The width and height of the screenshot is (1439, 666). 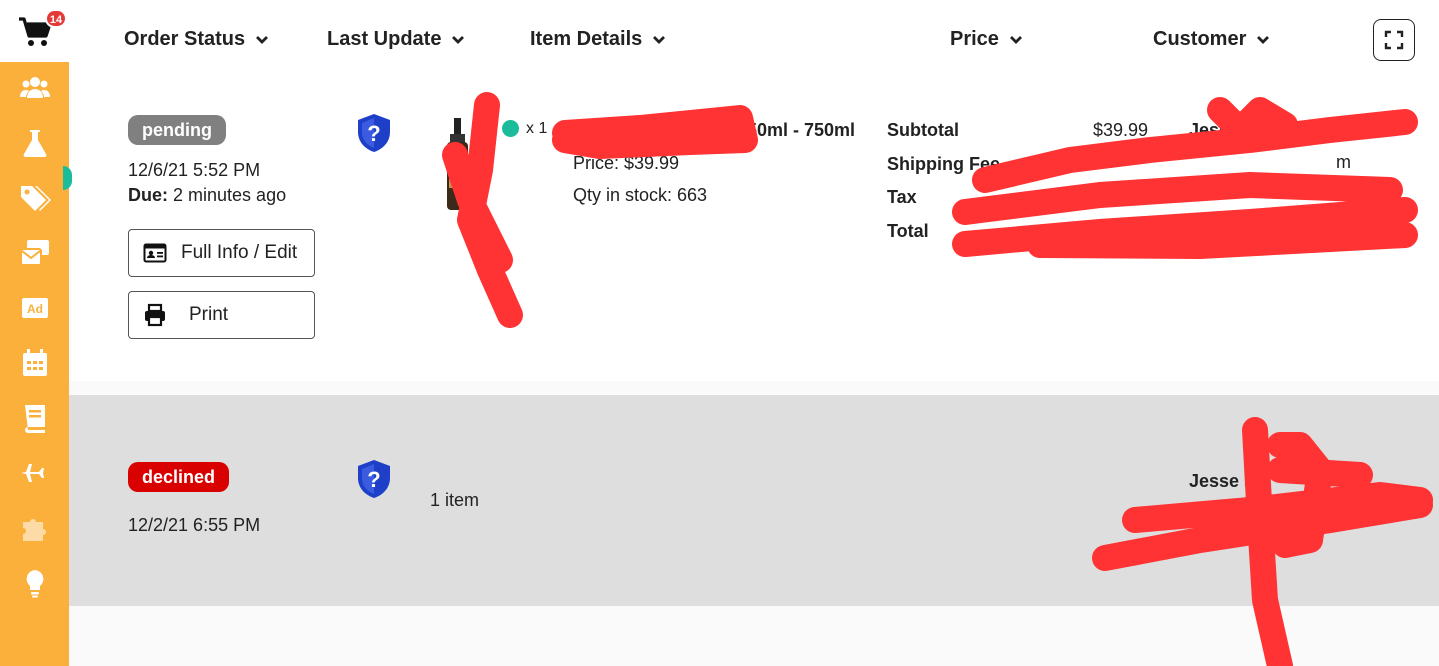 What do you see at coordinates (457, 165) in the screenshot?
I see `product-thumbnail` at bounding box center [457, 165].